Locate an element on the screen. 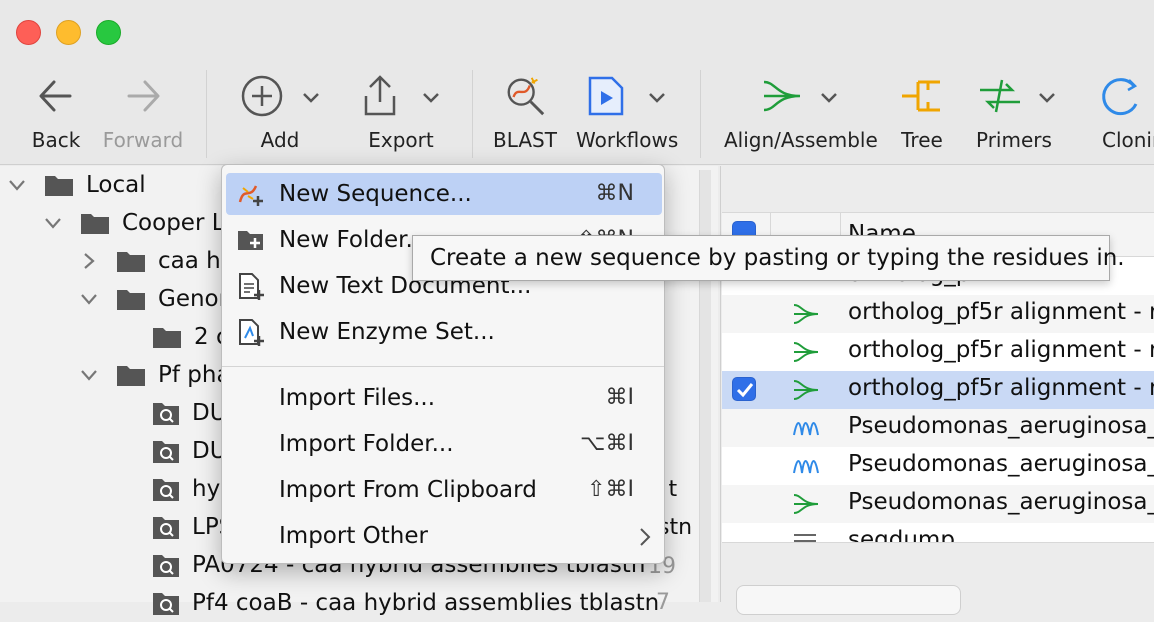  row-checkbox is located at coordinates (744, 389).